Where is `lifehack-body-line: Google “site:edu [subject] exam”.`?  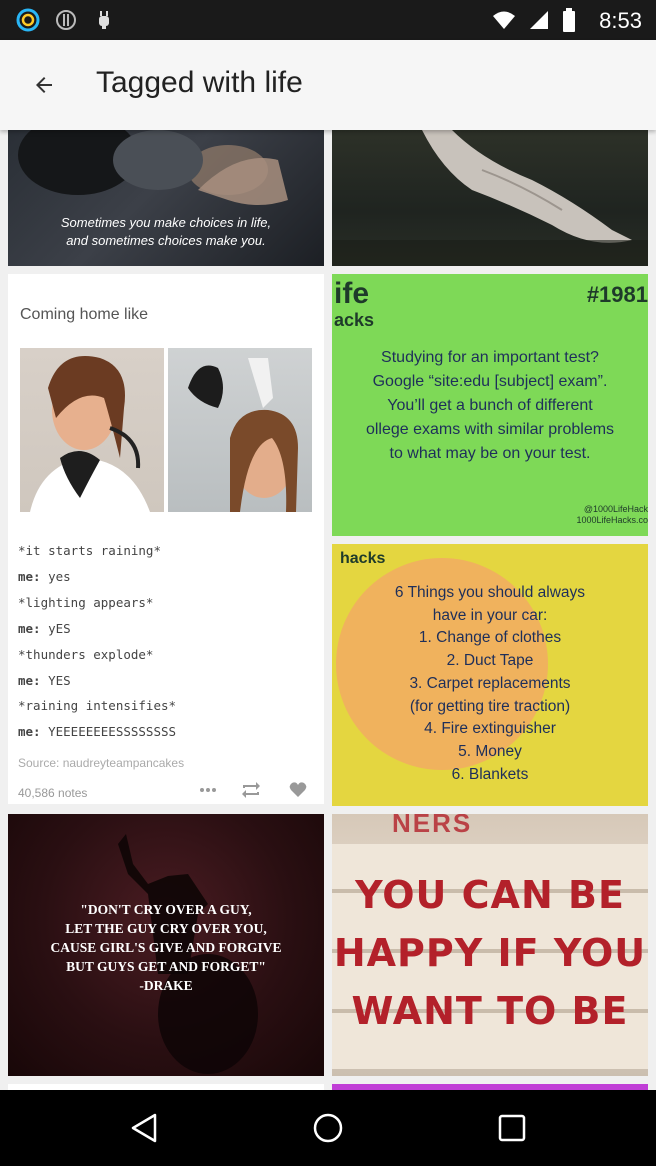
lifehack-body-line: Google “site:edu [subject] exam”. is located at coordinates (490, 381).